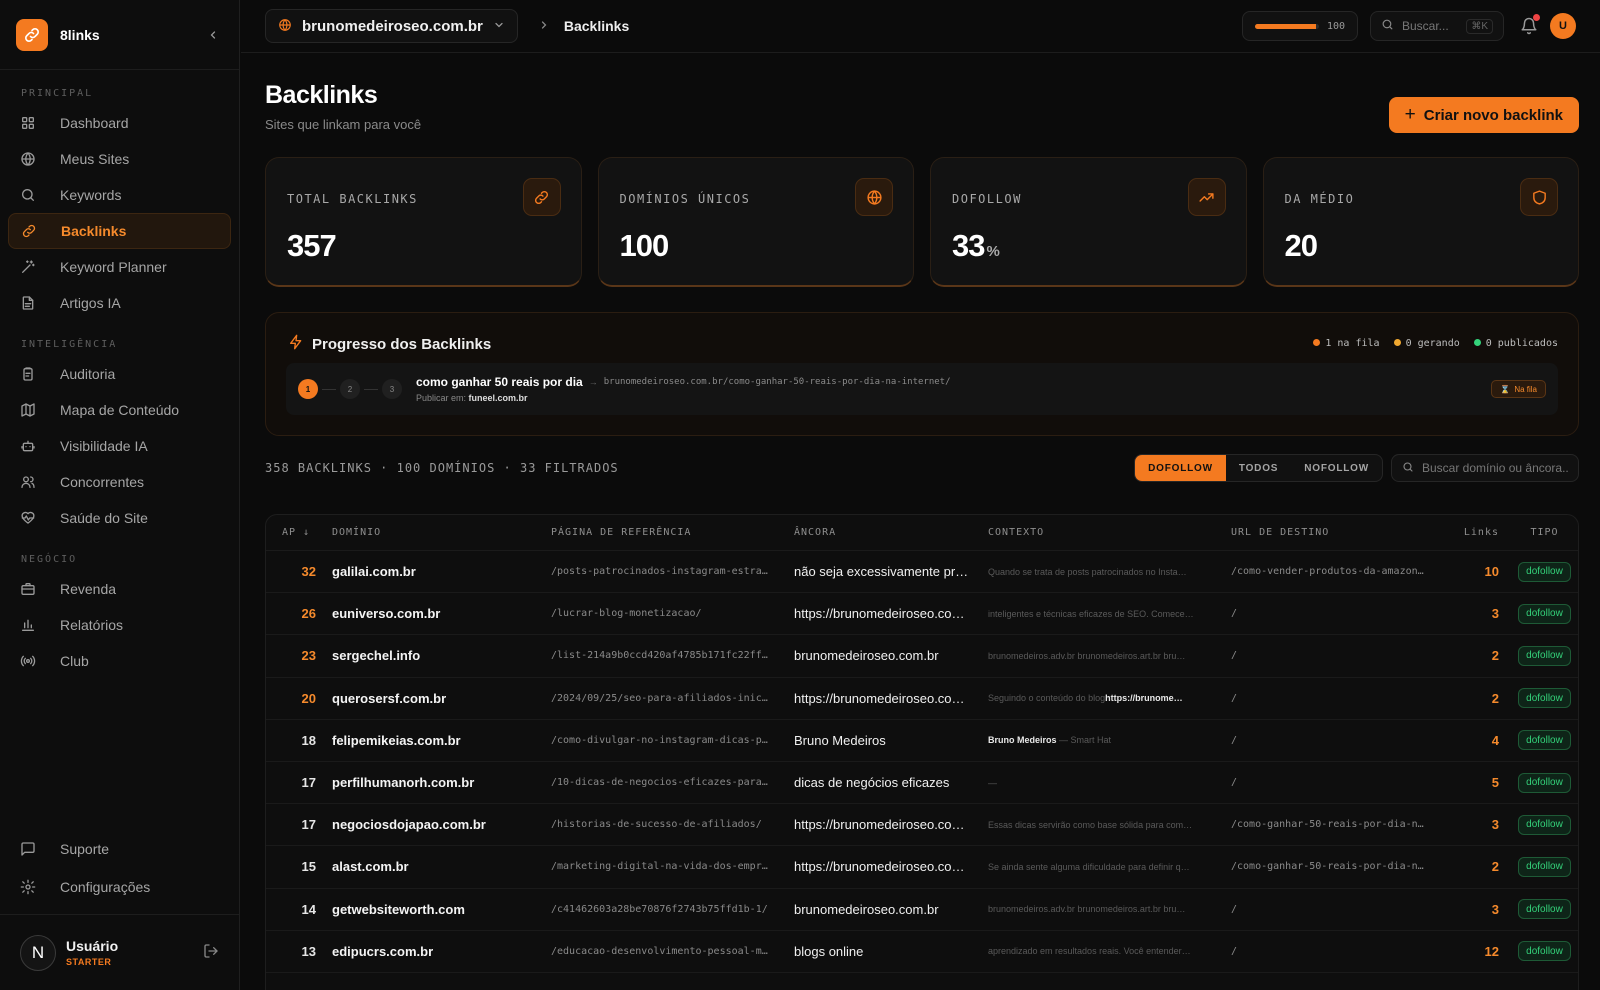  I want to click on sidebar-item-backlinks: Backlinks, so click(119, 231).